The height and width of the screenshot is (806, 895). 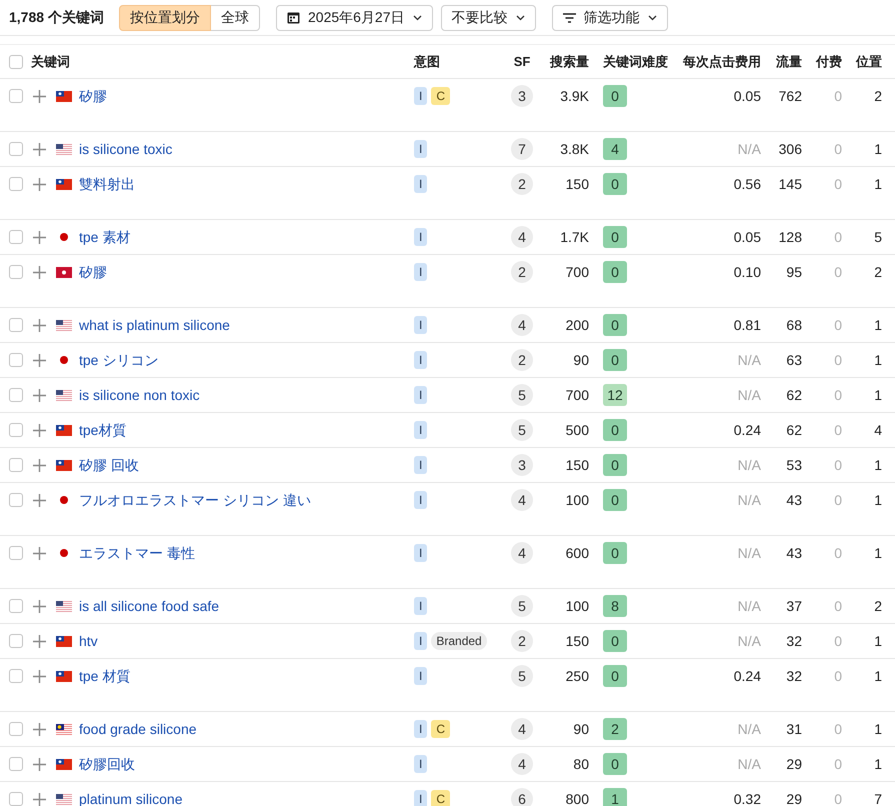 What do you see at coordinates (50, 62) in the screenshot?
I see `column-header: 关键词` at bounding box center [50, 62].